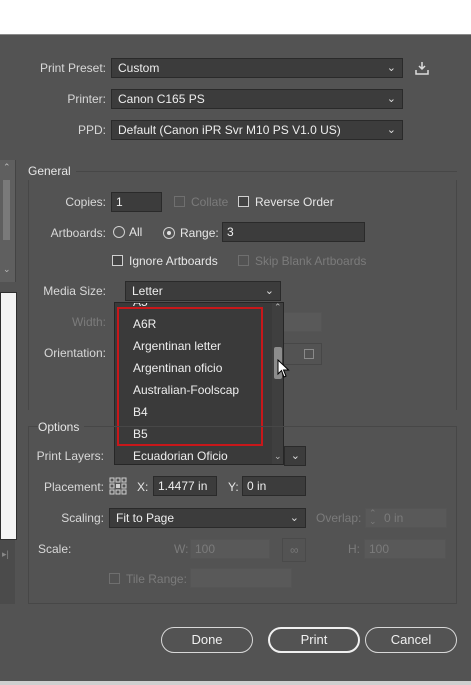 Image resolution: width=471 pixels, height=685 pixels. I want to click on w-label: W:, so click(181, 549).